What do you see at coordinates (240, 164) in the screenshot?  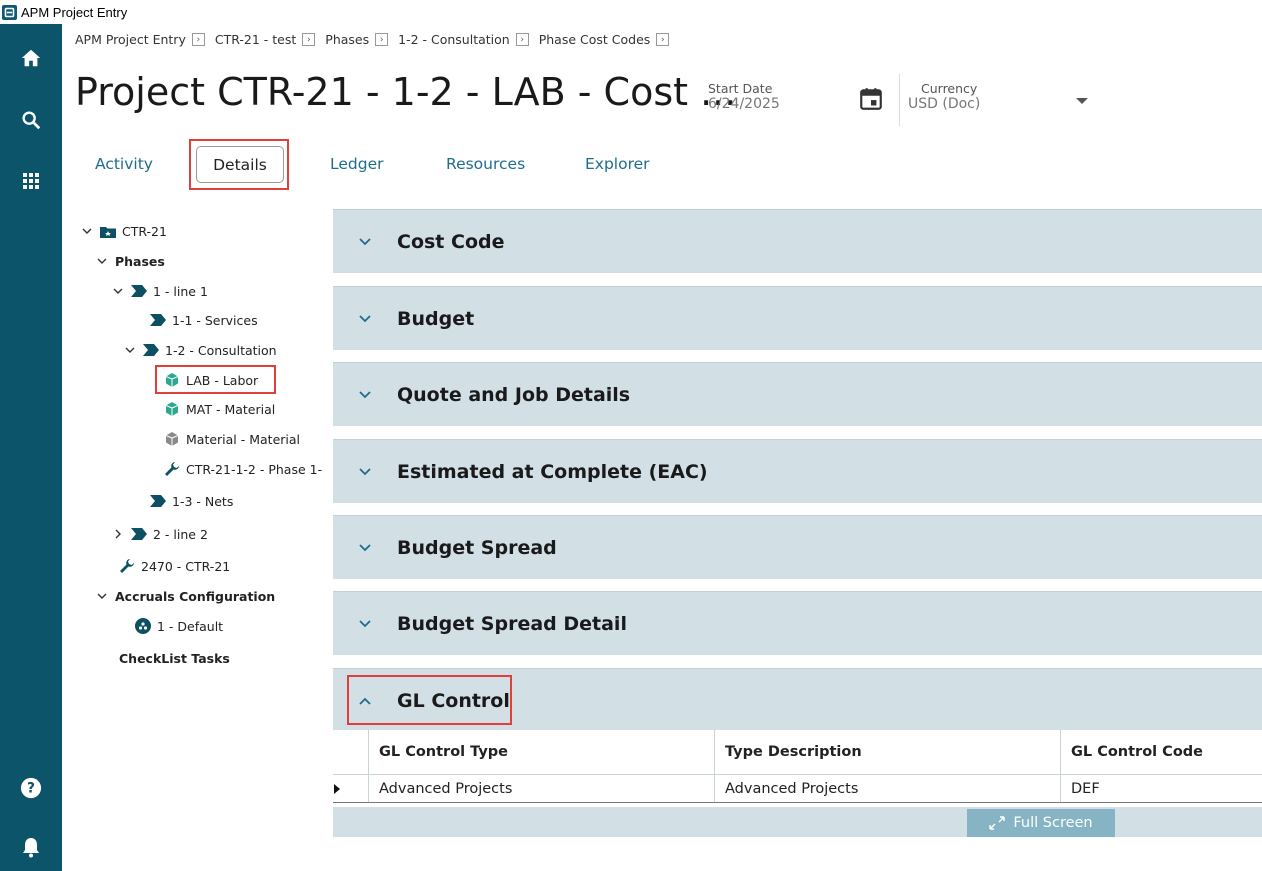 I see `tab-details: Details` at bounding box center [240, 164].